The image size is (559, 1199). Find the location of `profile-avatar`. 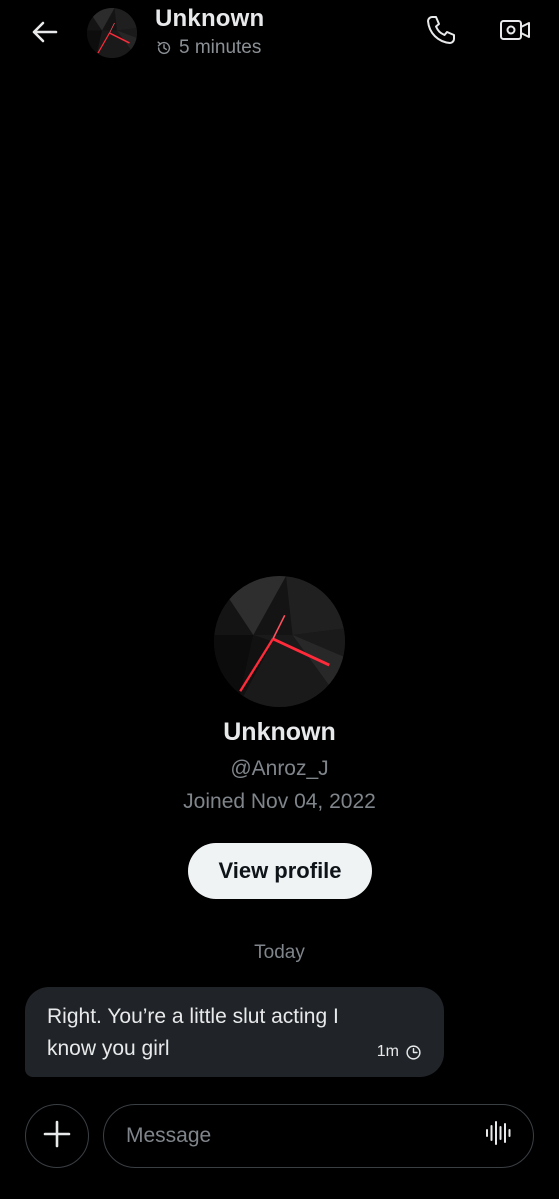

profile-avatar is located at coordinates (279, 641).